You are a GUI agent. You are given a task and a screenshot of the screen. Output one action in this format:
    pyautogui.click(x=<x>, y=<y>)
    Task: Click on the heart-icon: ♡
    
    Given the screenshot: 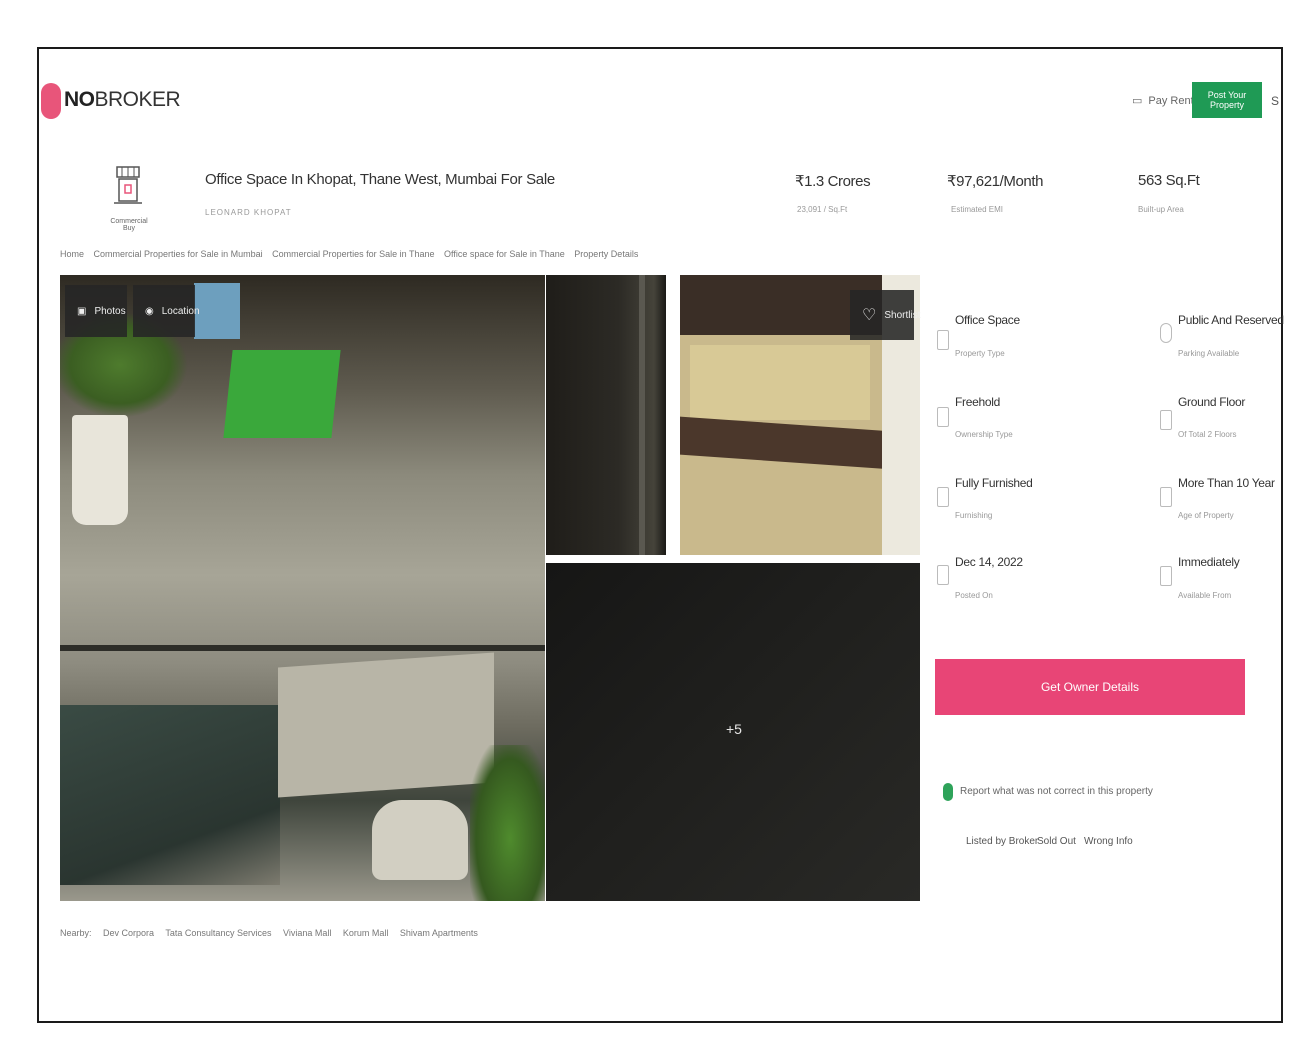 What is the action you would take?
    pyautogui.click(x=869, y=315)
    